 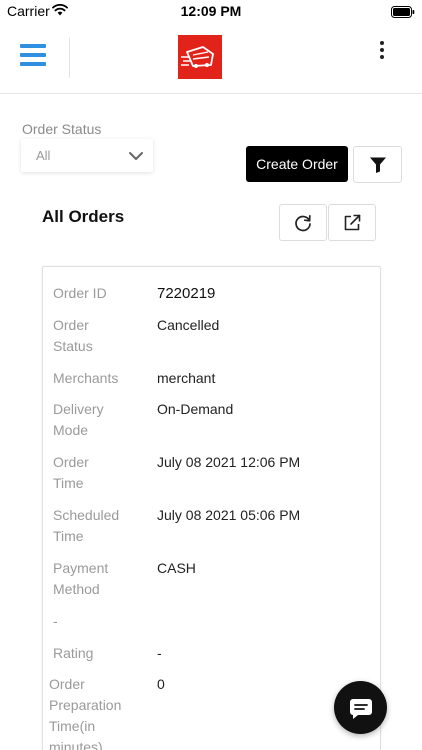 What do you see at coordinates (382, 52) in the screenshot?
I see `vertical-dots-icon` at bounding box center [382, 52].